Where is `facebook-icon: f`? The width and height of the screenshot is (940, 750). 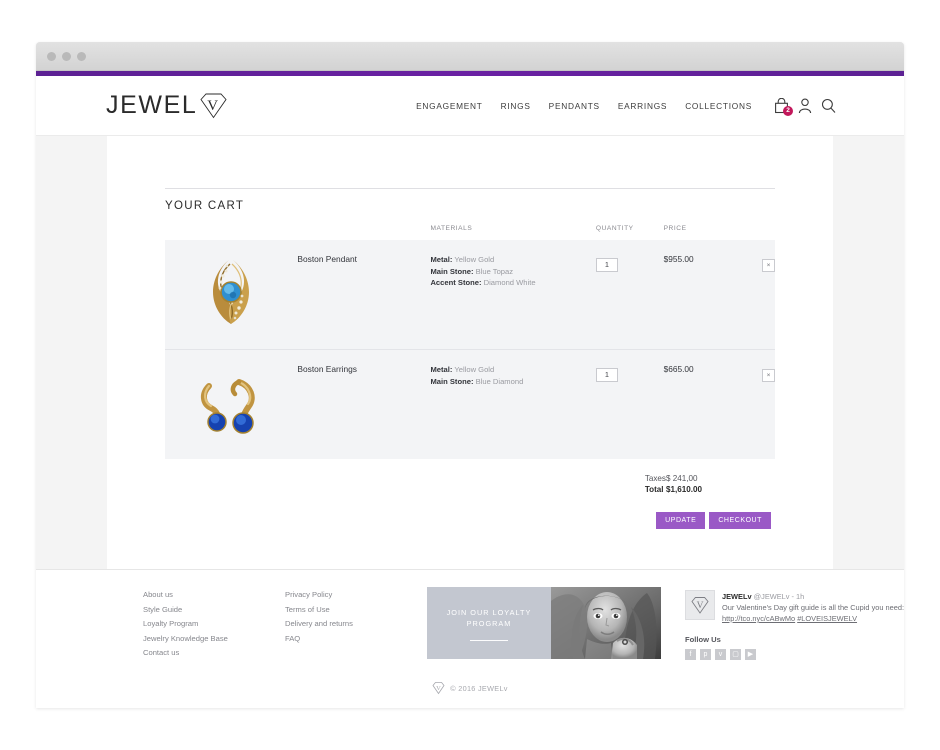 facebook-icon: f is located at coordinates (690, 654).